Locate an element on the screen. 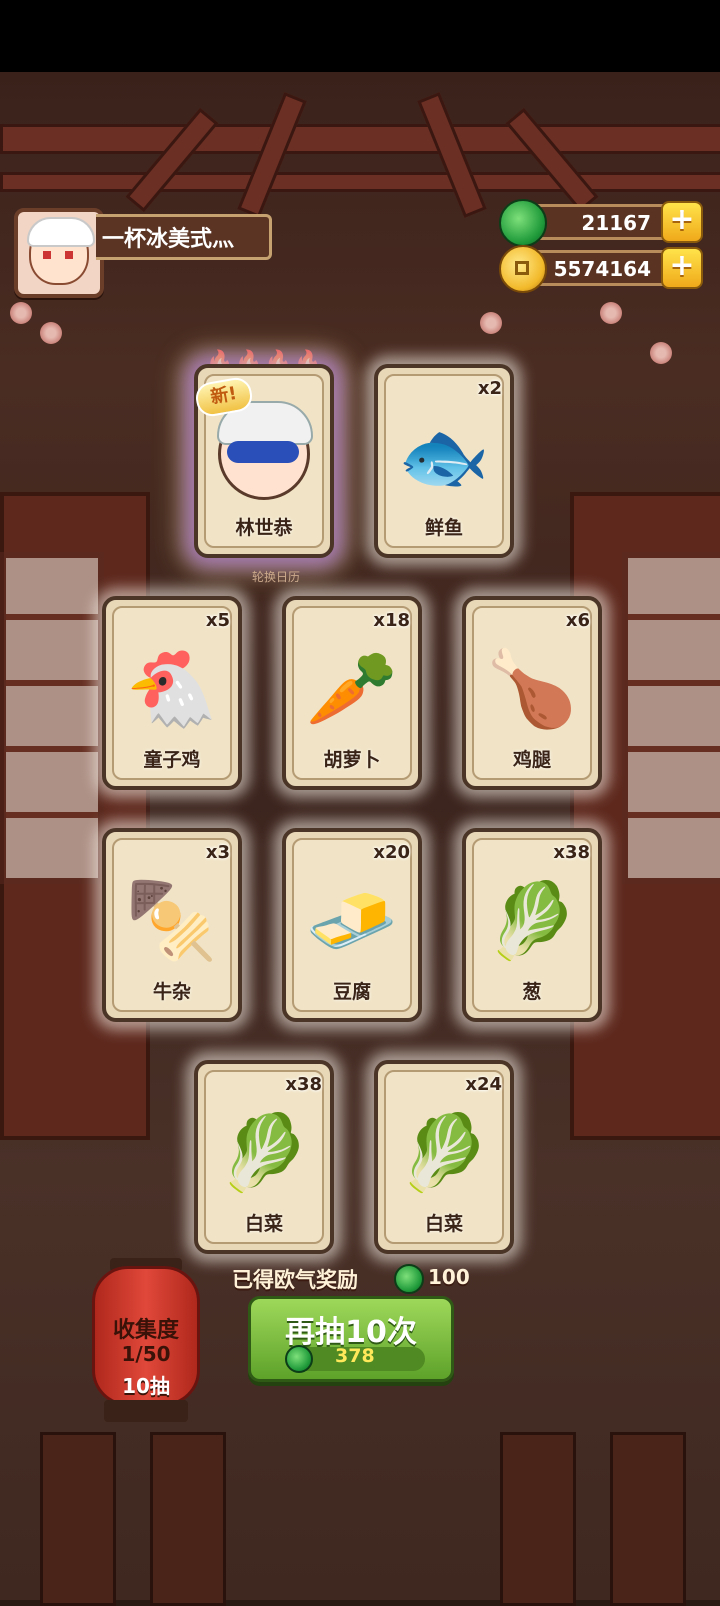  item-card: 🍗 x6 鸡腿 is located at coordinates (532, 693).